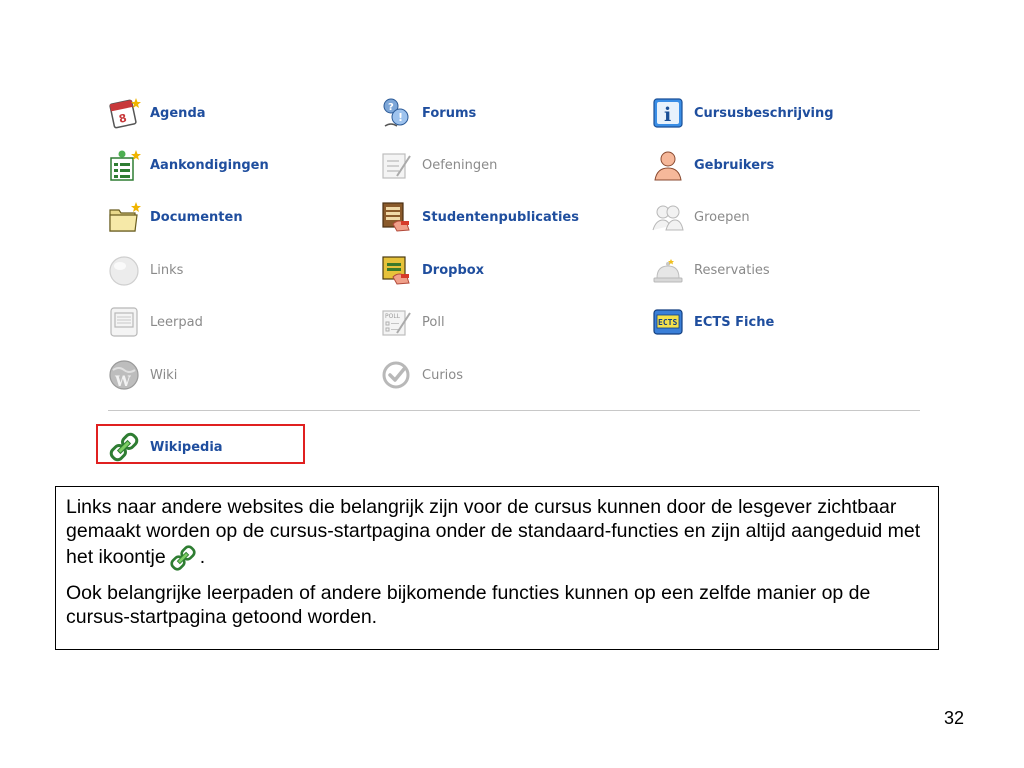 The height and width of the screenshot is (768, 1024). I want to click on tool-label: Cursusbeschrijving, so click(764, 113).